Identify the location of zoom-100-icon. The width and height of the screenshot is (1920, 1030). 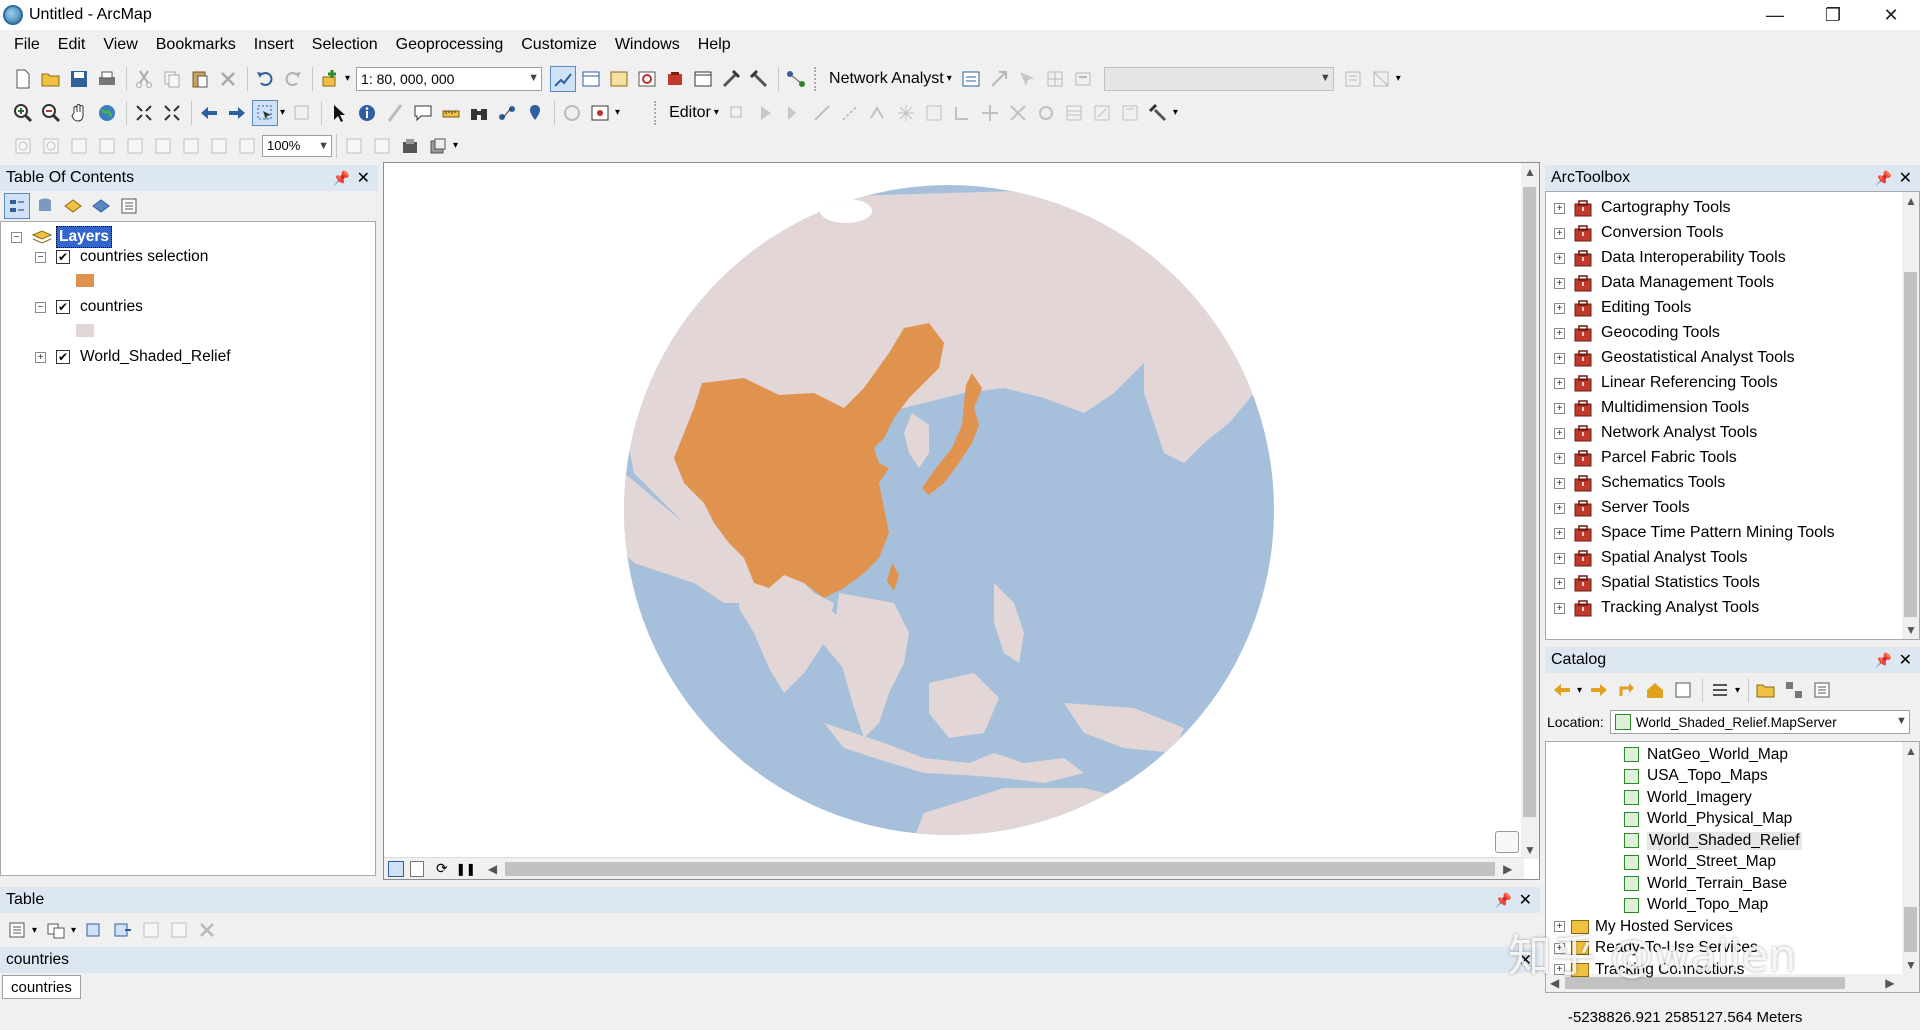
(135, 146).